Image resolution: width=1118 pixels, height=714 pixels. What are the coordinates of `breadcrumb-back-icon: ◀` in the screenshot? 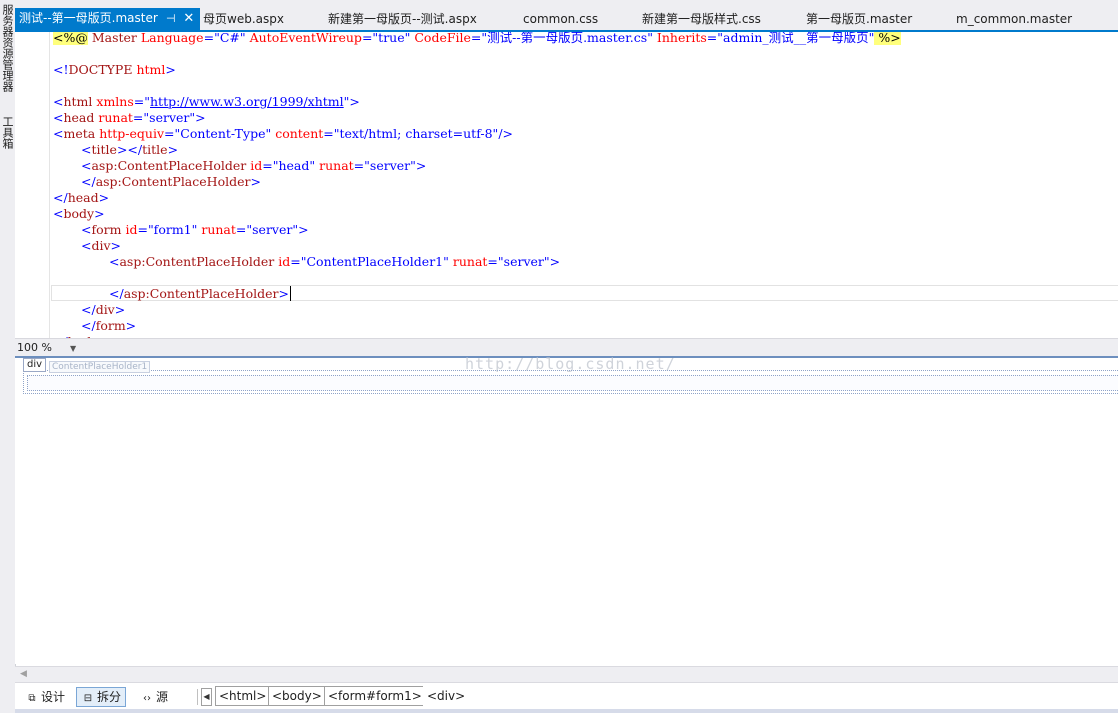 It's located at (206, 697).